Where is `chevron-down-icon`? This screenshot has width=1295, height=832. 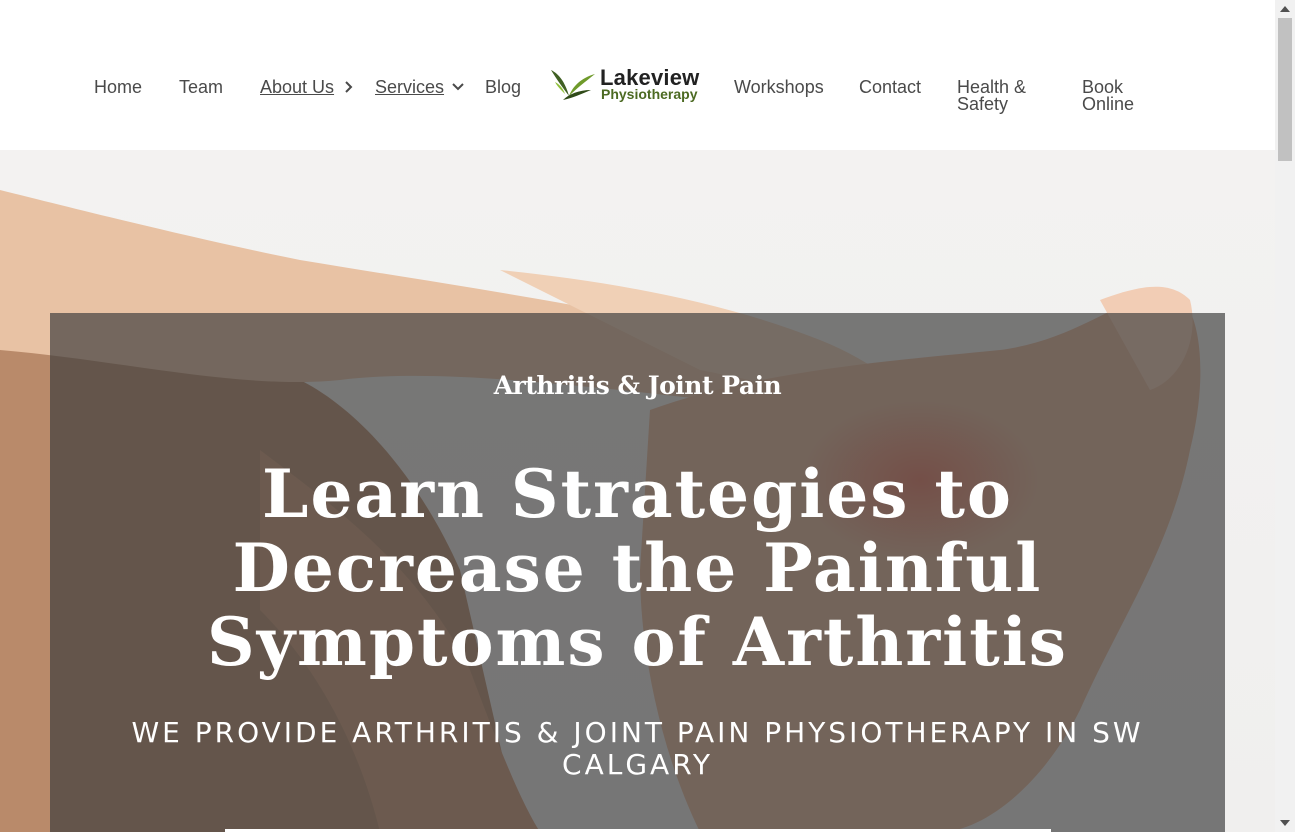
chevron-down-icon is located at coordinates (458, 87).